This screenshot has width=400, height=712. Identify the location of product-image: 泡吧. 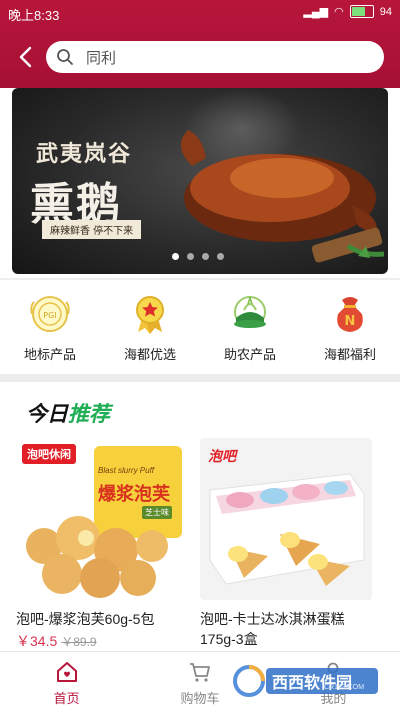
(286, 519).